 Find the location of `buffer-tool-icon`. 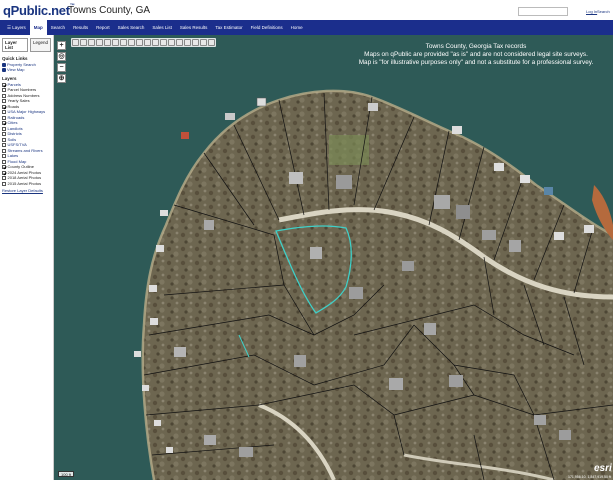

buffer-tool-icon is located at coordinates (139, 42).